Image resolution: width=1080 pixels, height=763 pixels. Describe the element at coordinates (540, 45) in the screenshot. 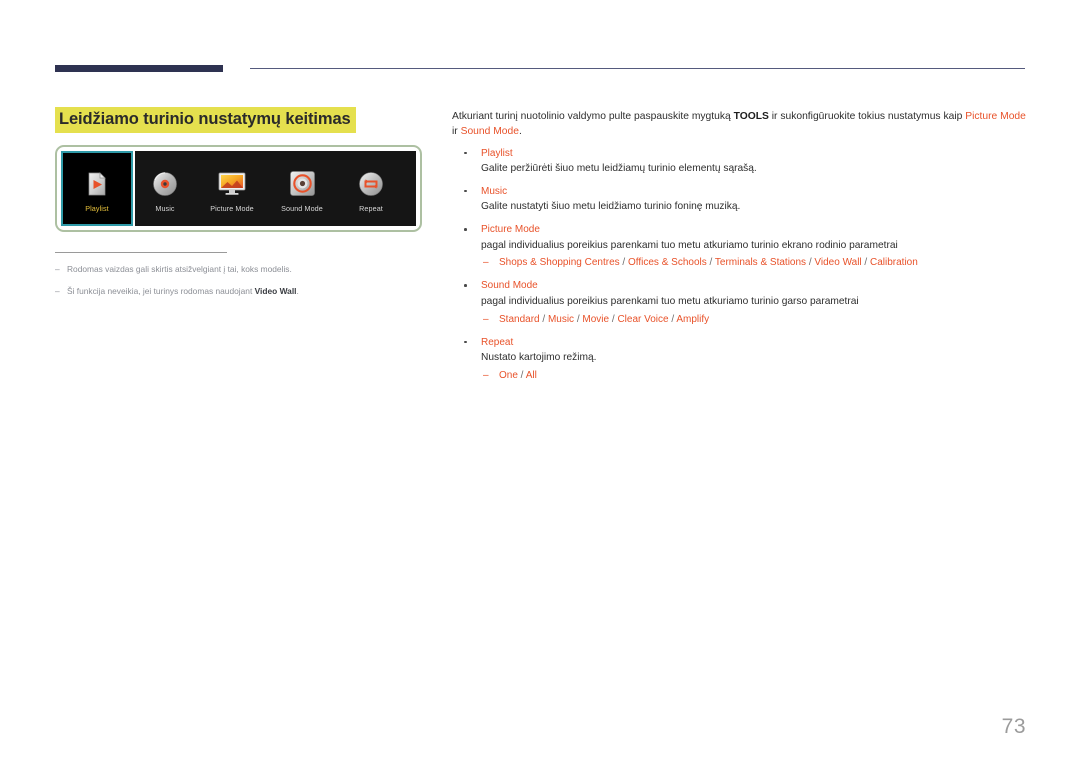

I see `page-header-rules` at that location.